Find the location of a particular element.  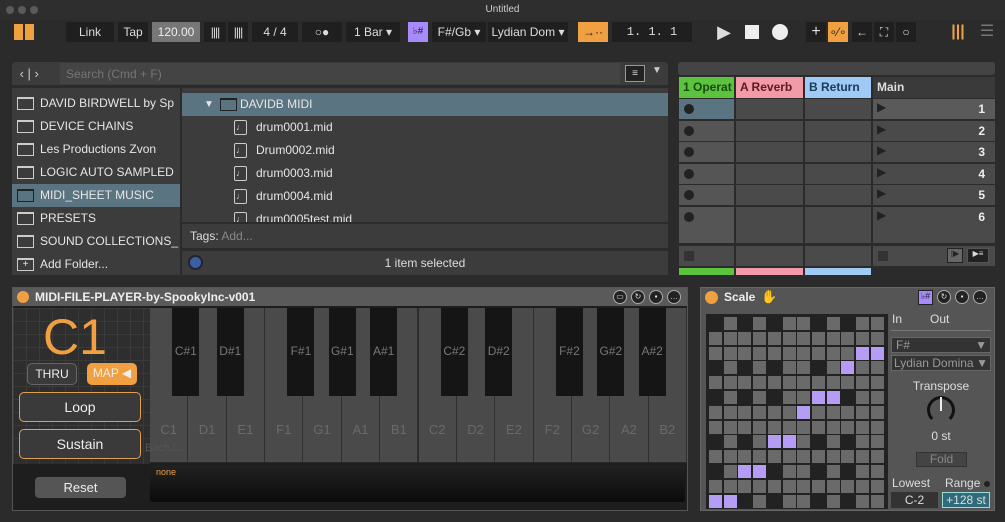

place-item: DAVID BIRDWELL by Sp is located at coordinates (96, 103).